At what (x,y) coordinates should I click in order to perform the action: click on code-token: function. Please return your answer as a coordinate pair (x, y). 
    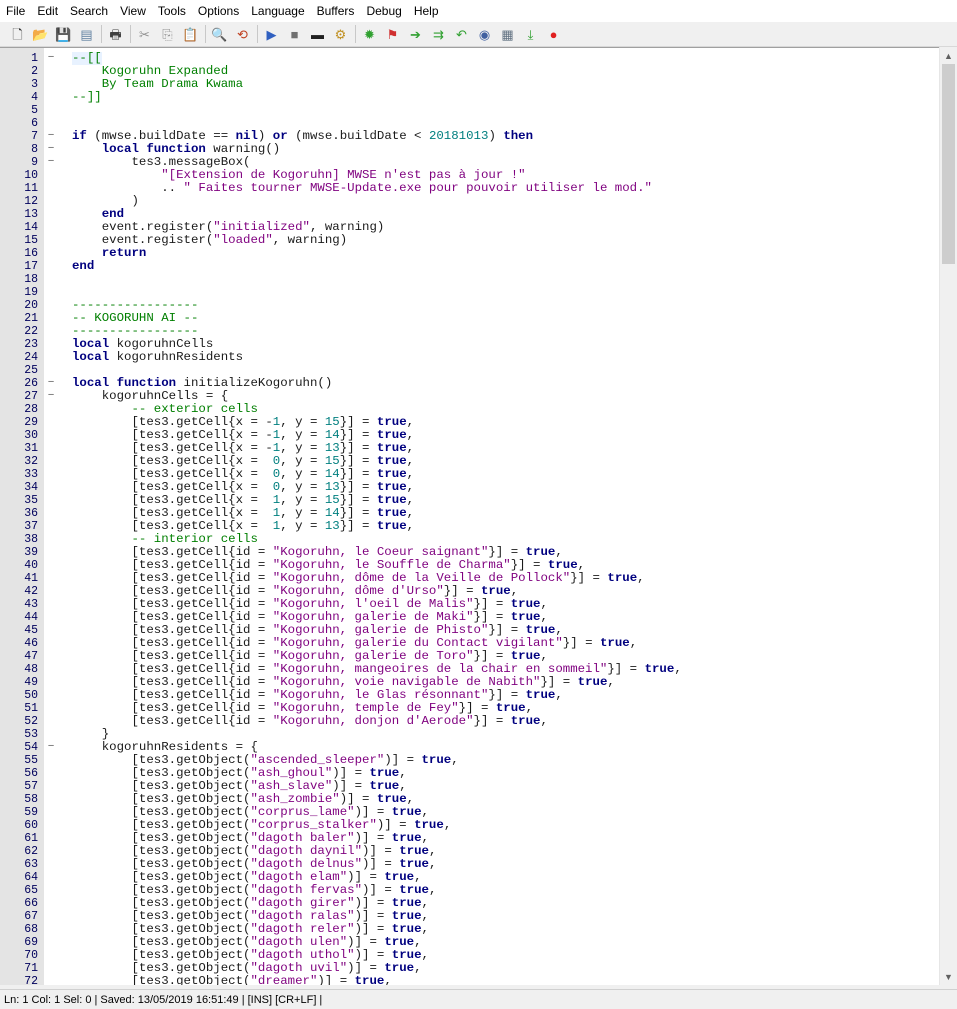
    Looking at the image, I should click on (176, 149).